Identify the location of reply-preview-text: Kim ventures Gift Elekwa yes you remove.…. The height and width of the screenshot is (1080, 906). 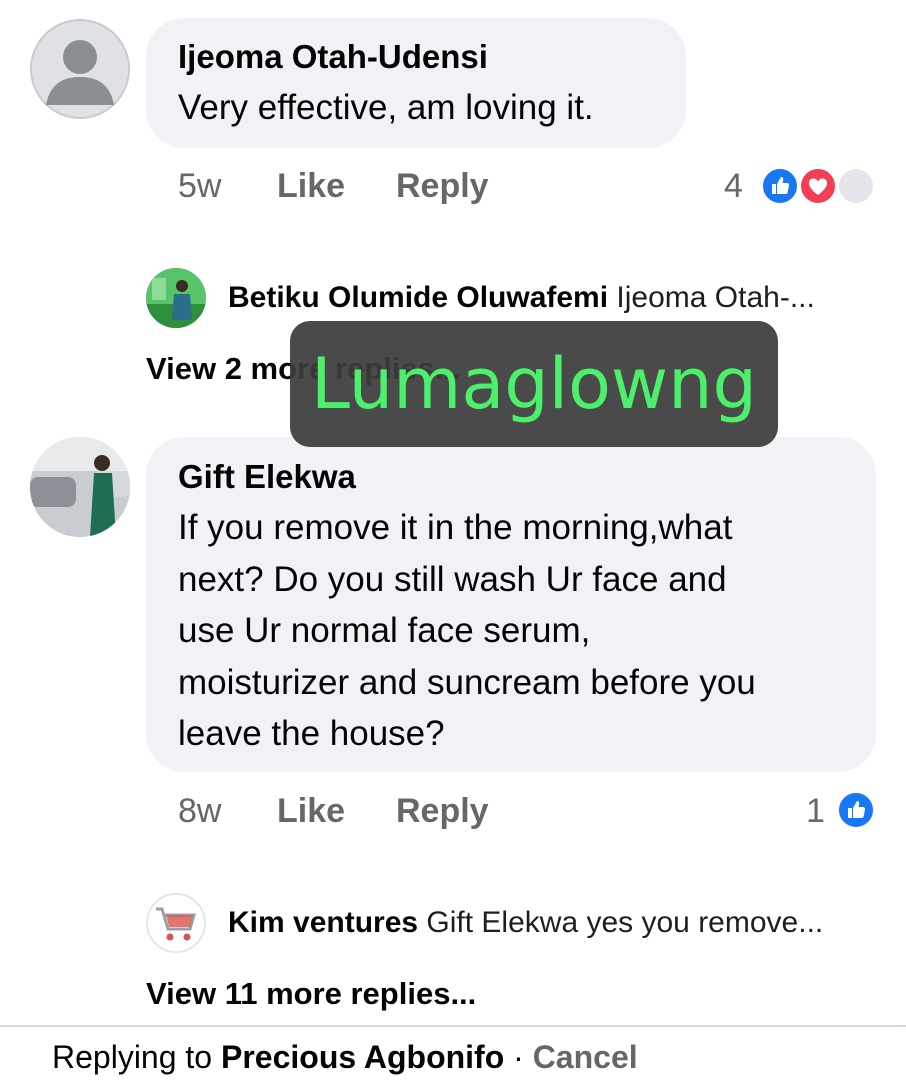
(525, 923).